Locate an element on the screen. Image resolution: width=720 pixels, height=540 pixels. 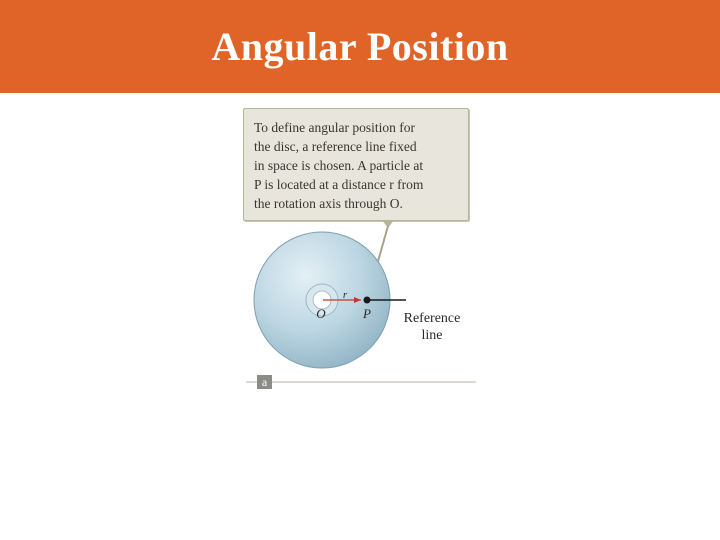
reference-label-line2: line is located at coordinates (432, 335).